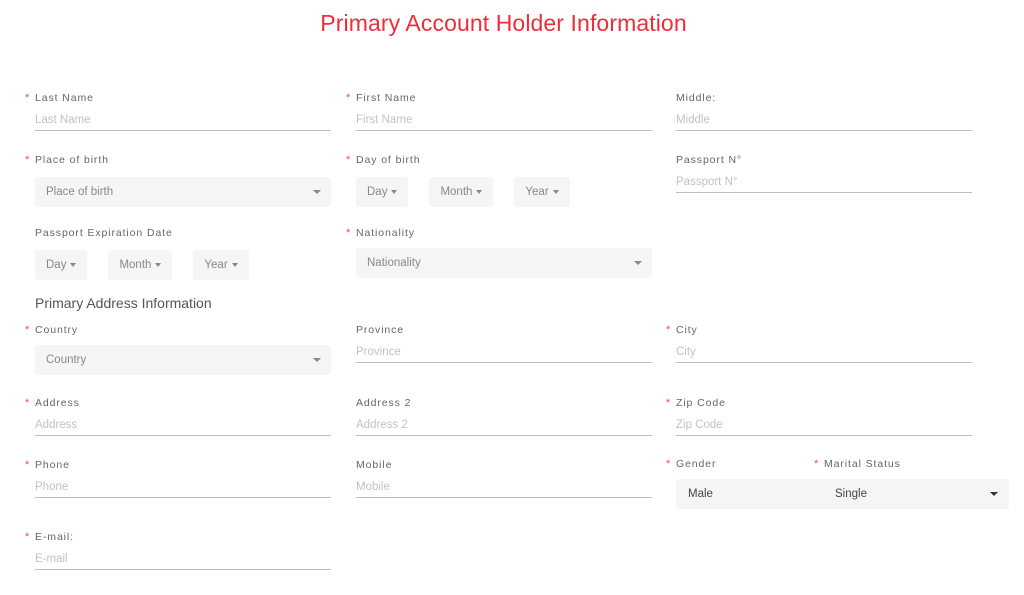 The image size is (1024, 595). What do you see at coordinates (54, 537) in the screenshot?
I see `email-label-text: E-mail:` at bounding box center [54, 537].